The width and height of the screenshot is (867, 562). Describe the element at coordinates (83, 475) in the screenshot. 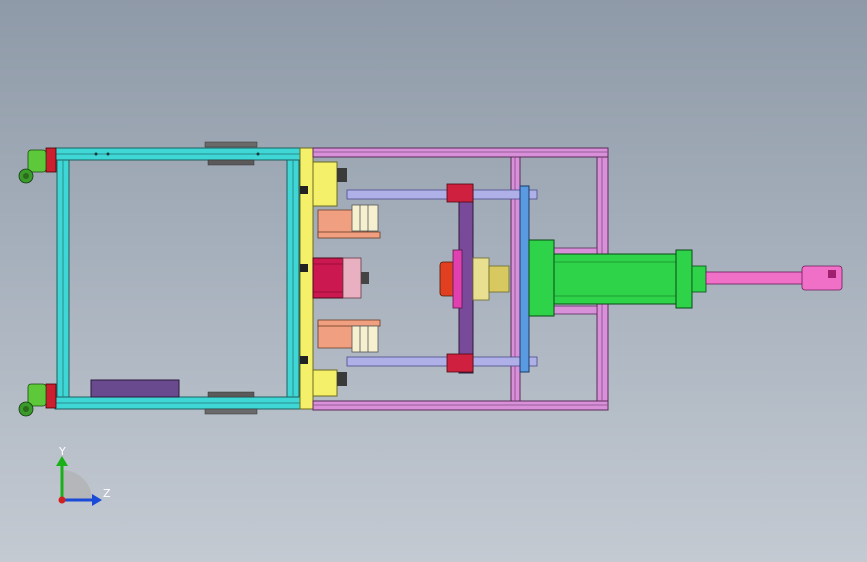

I see `axis-triad: Y Z` at that location.